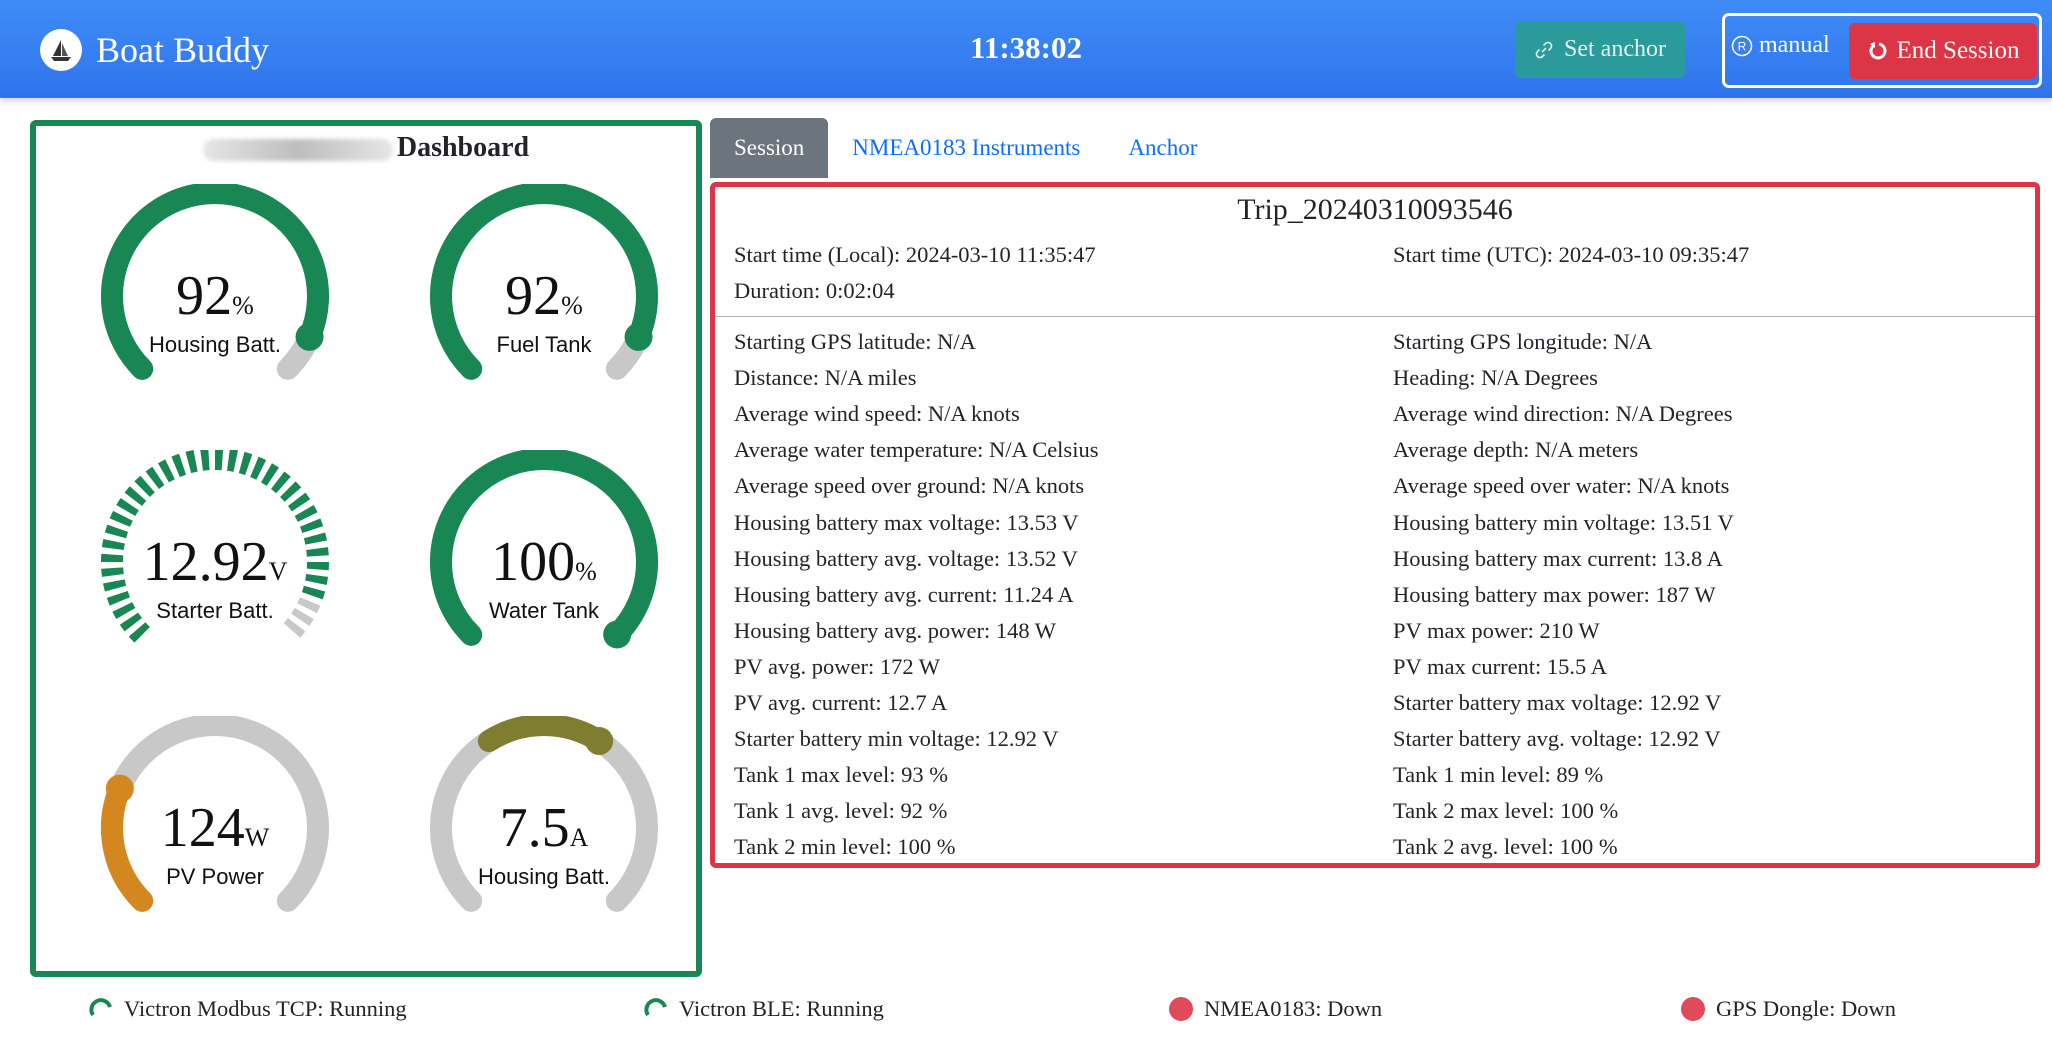 The width and height of the screenshot is (2052, 1049). Describe the element at coordinates (544, 562) in the screenshot. I see `gauge-value: 100%` at that location.